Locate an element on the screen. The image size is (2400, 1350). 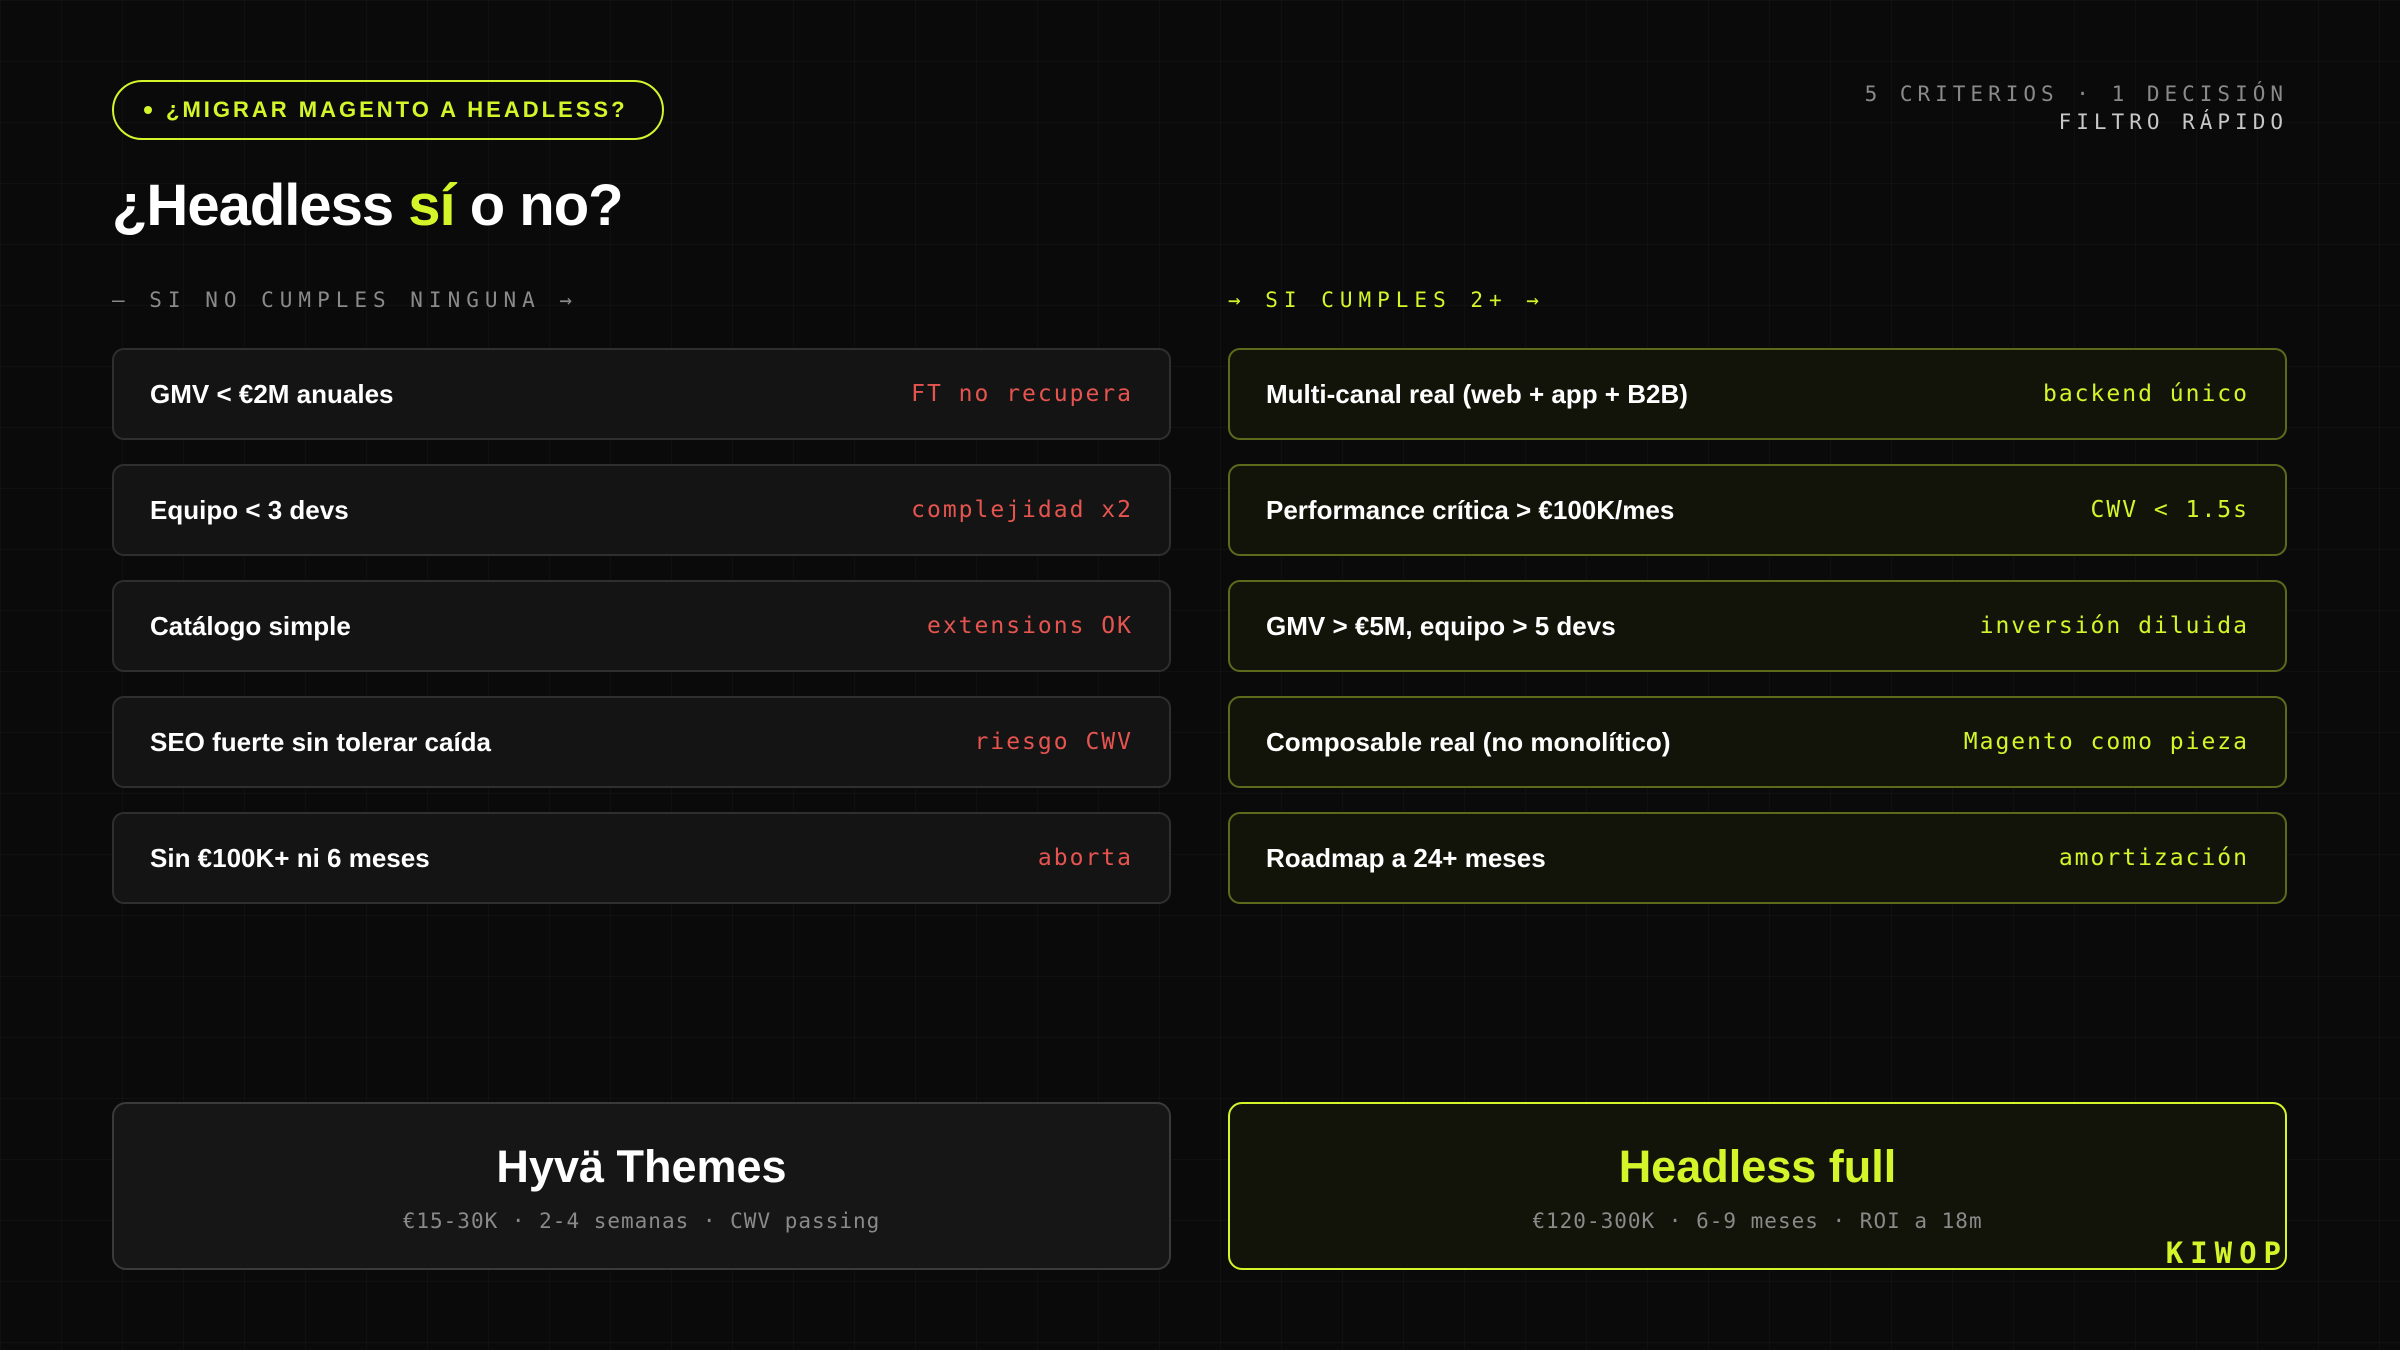
meta-line-1: 5 CRITERIOS · 1 DECISIÓN is located at coordinates (2076, 94).